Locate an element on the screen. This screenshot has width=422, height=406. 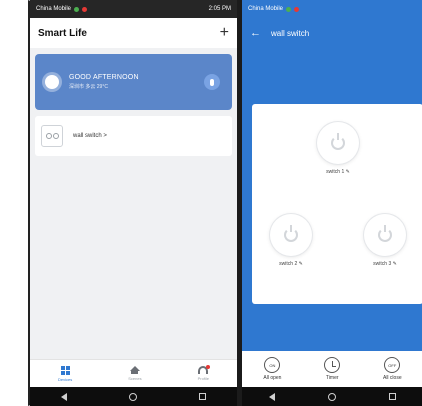
action-label: All close is located at coordinates (392, 378).